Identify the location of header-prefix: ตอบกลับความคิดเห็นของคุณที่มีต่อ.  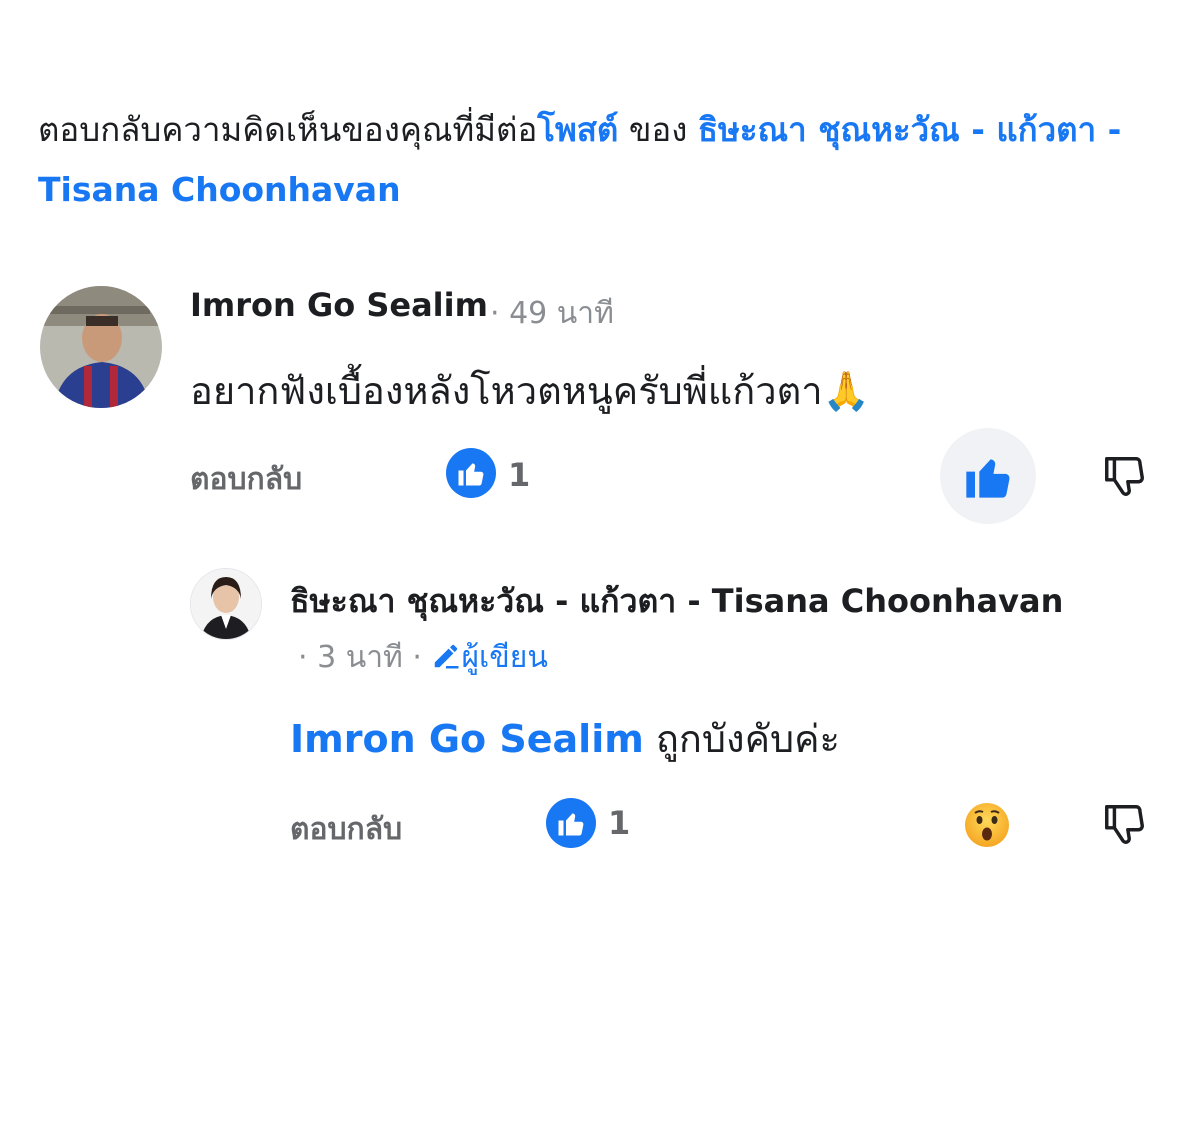
(288, 129).